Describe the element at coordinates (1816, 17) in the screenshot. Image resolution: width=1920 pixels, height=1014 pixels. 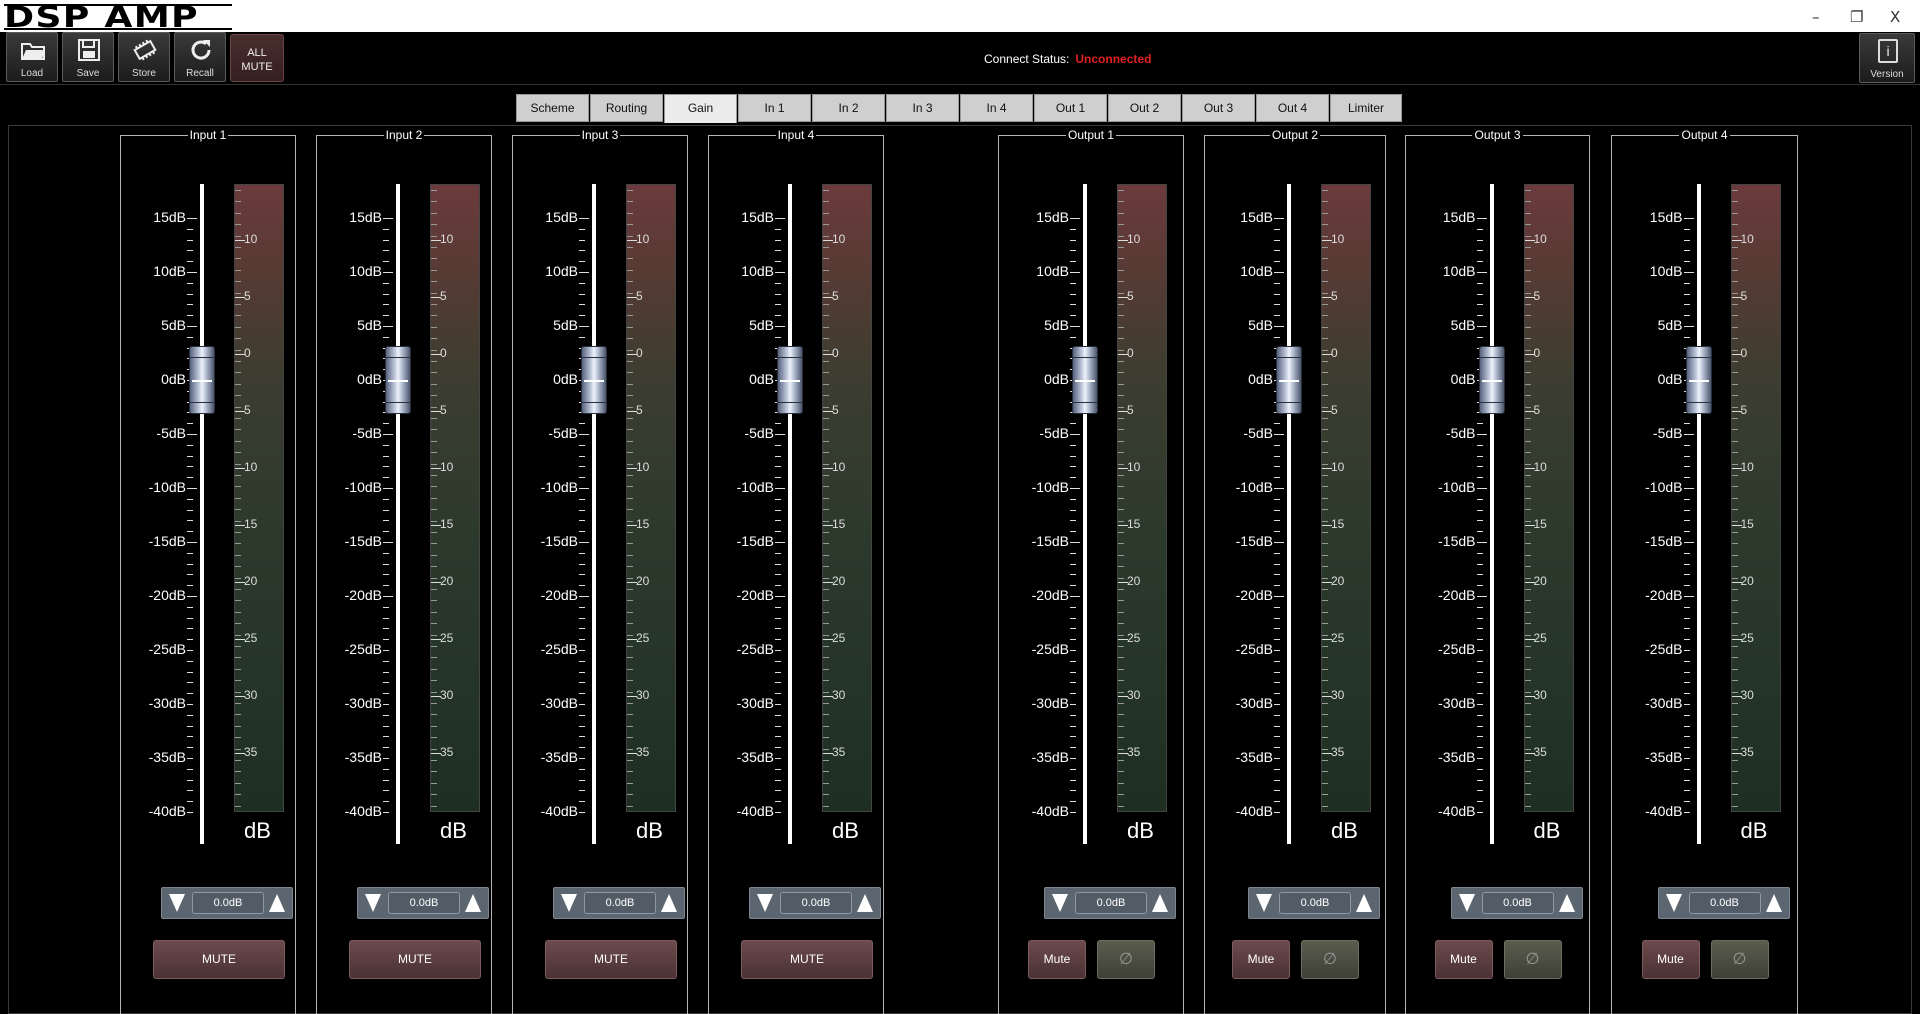
I see `minimize-button: –` at that location.